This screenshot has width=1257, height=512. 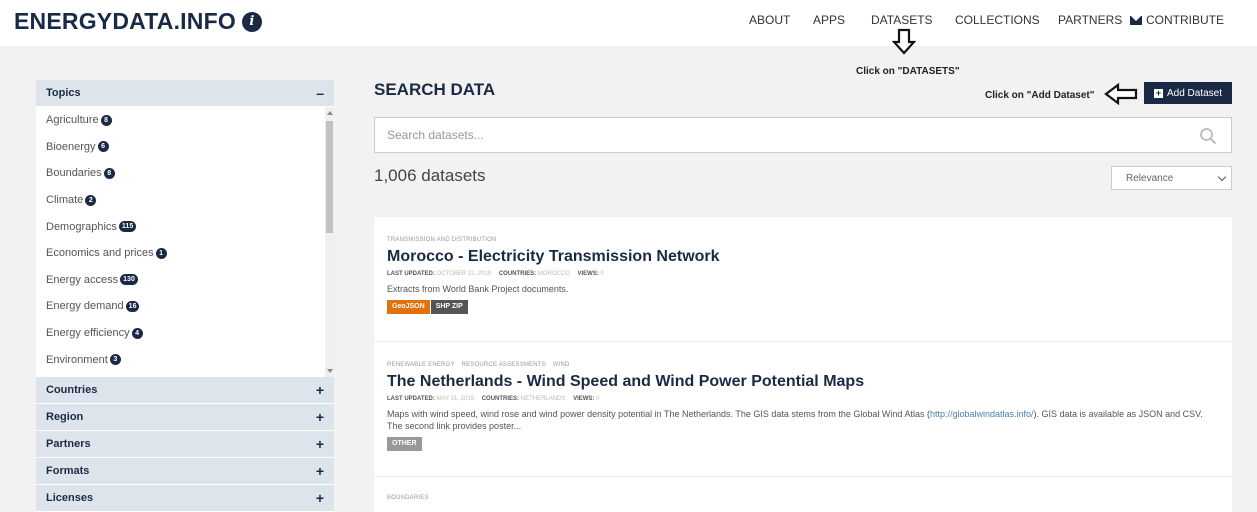 What do you see at coordinates (1158, 92) in the screenshot?
I see `plus-square-icon: +` at bounding box center [1158, 92].